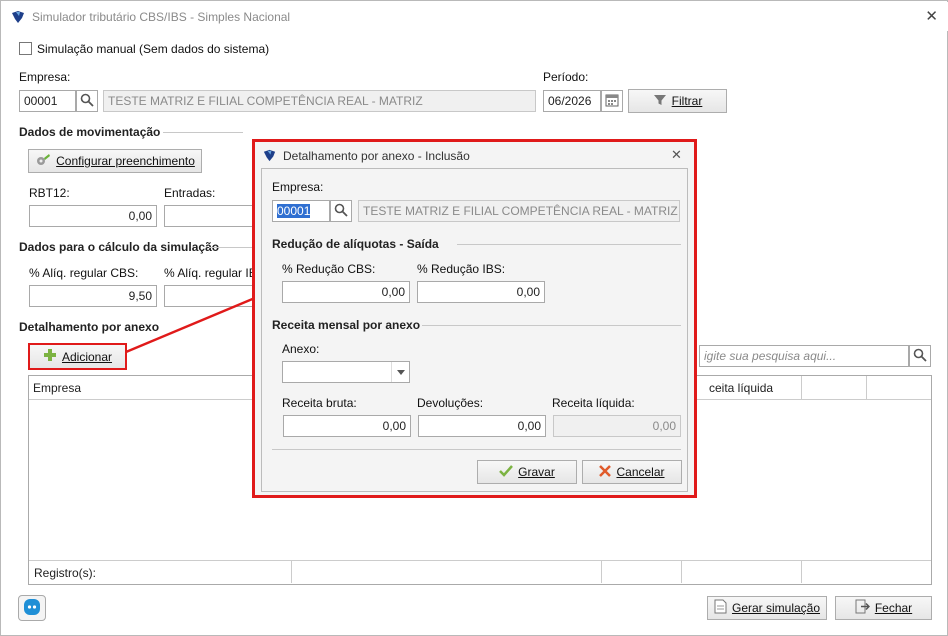 The width and height of the screenshot is (948, 636). I want to click on reducao-cbs-label: % Redução CBS:, so click(329, 269).